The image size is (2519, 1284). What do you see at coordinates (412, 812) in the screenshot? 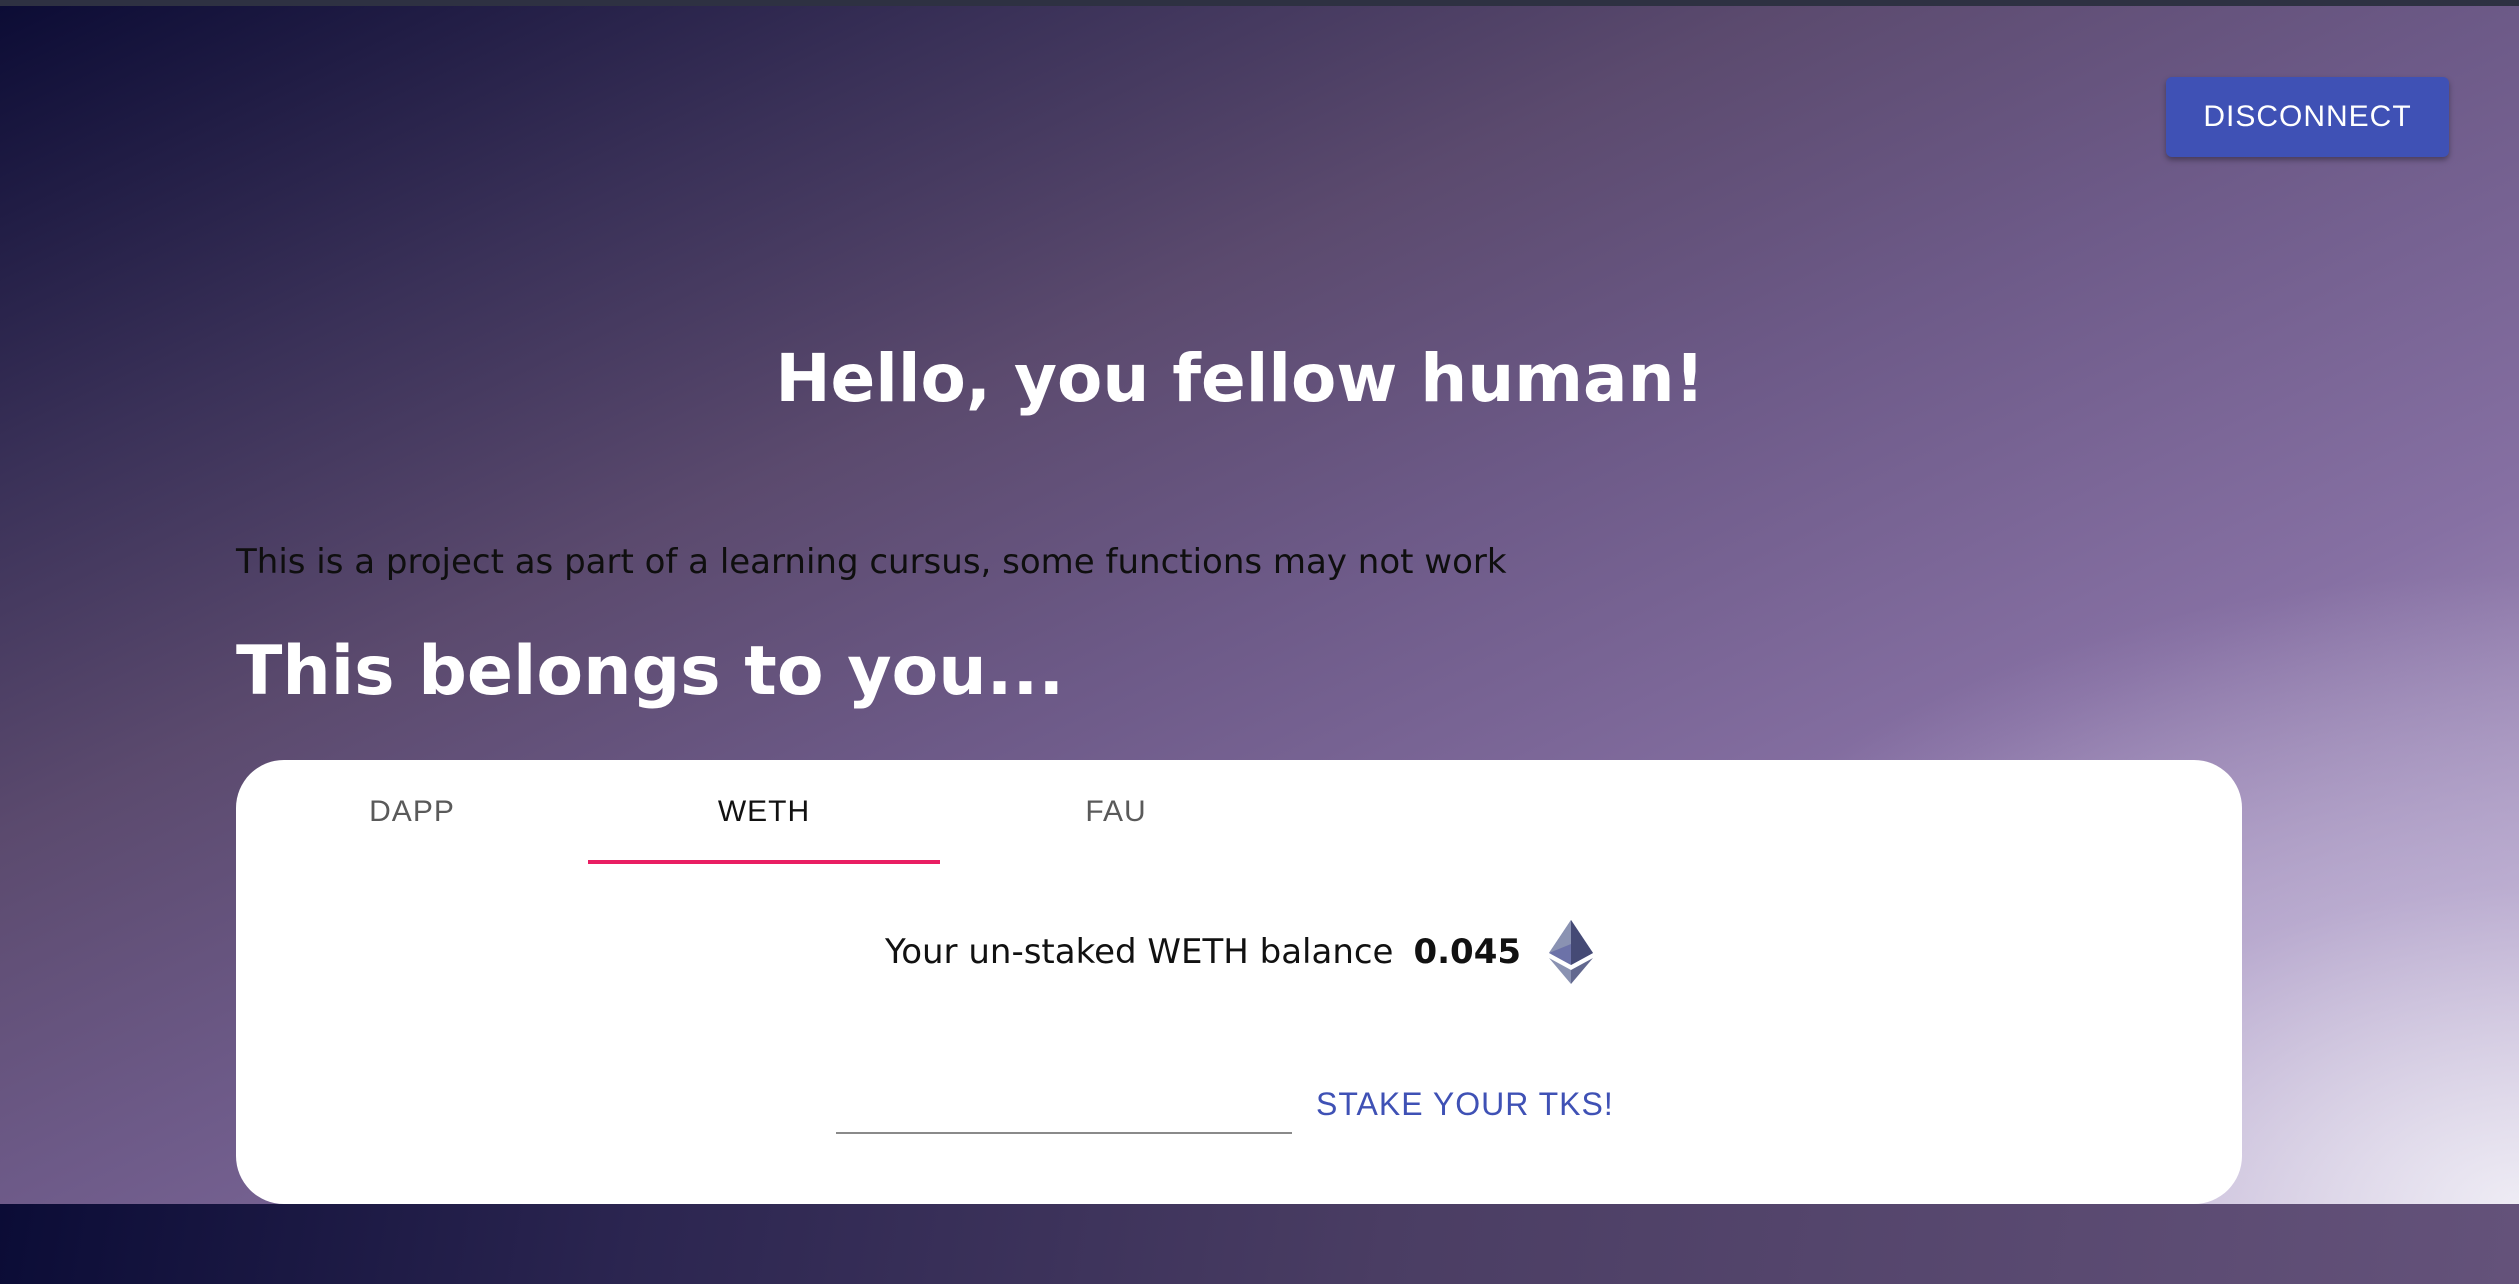
I see `tab-dapp: DAPP` at bounding box center [412, 812].